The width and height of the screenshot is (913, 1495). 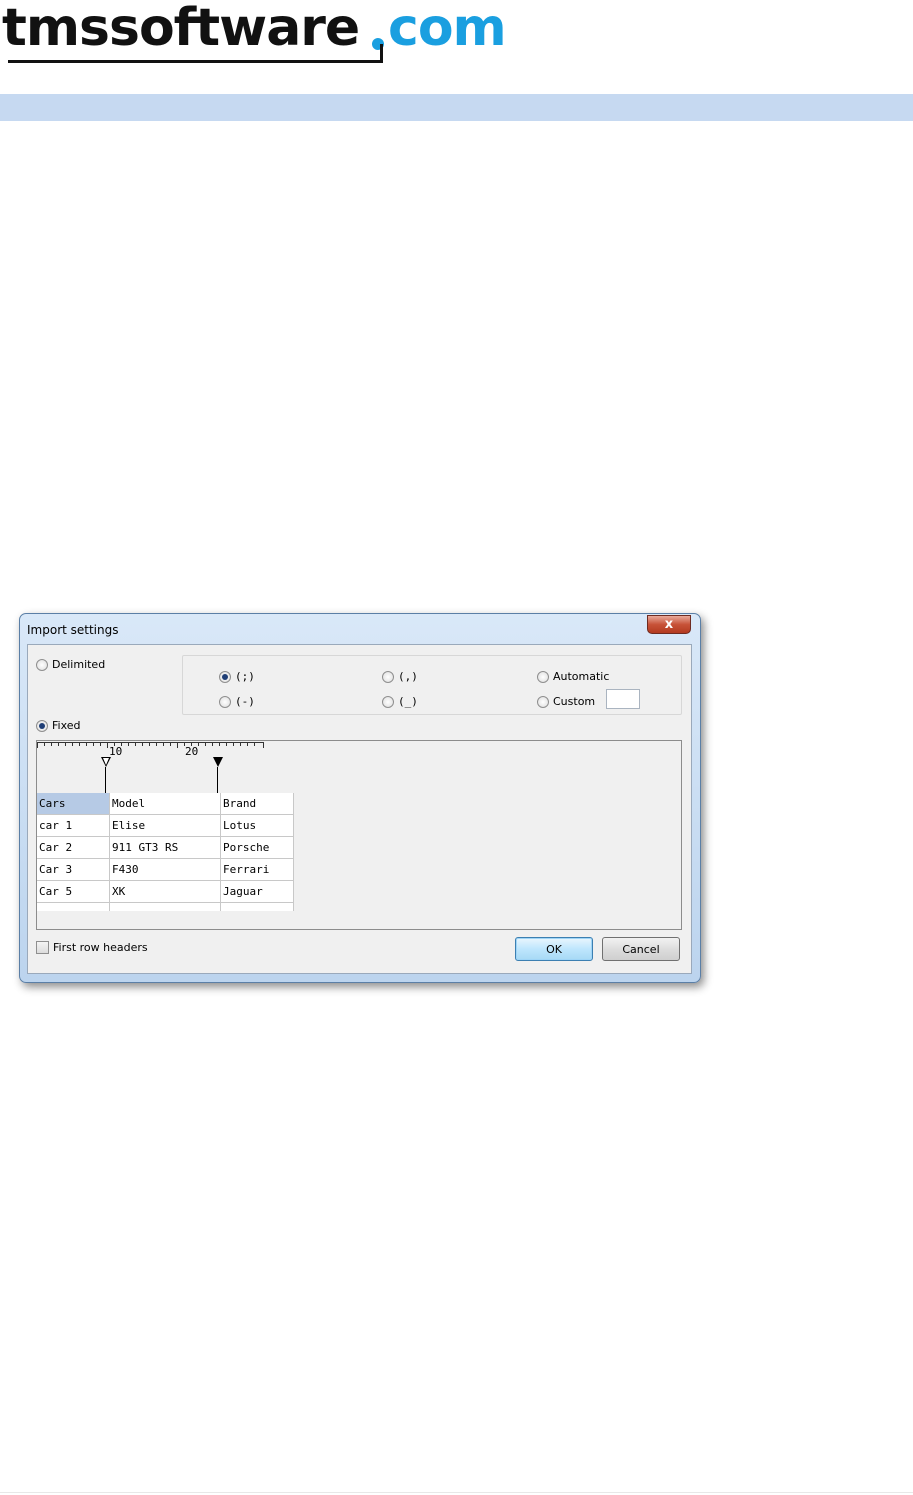 I want to click on tmssoftware-logo: tmssoftware com, so click(x=262, y=33).